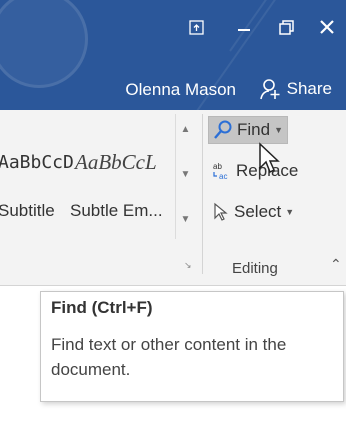 This screenshot has height=435, width=346. I want to click on restore-button, so click(286, 27).